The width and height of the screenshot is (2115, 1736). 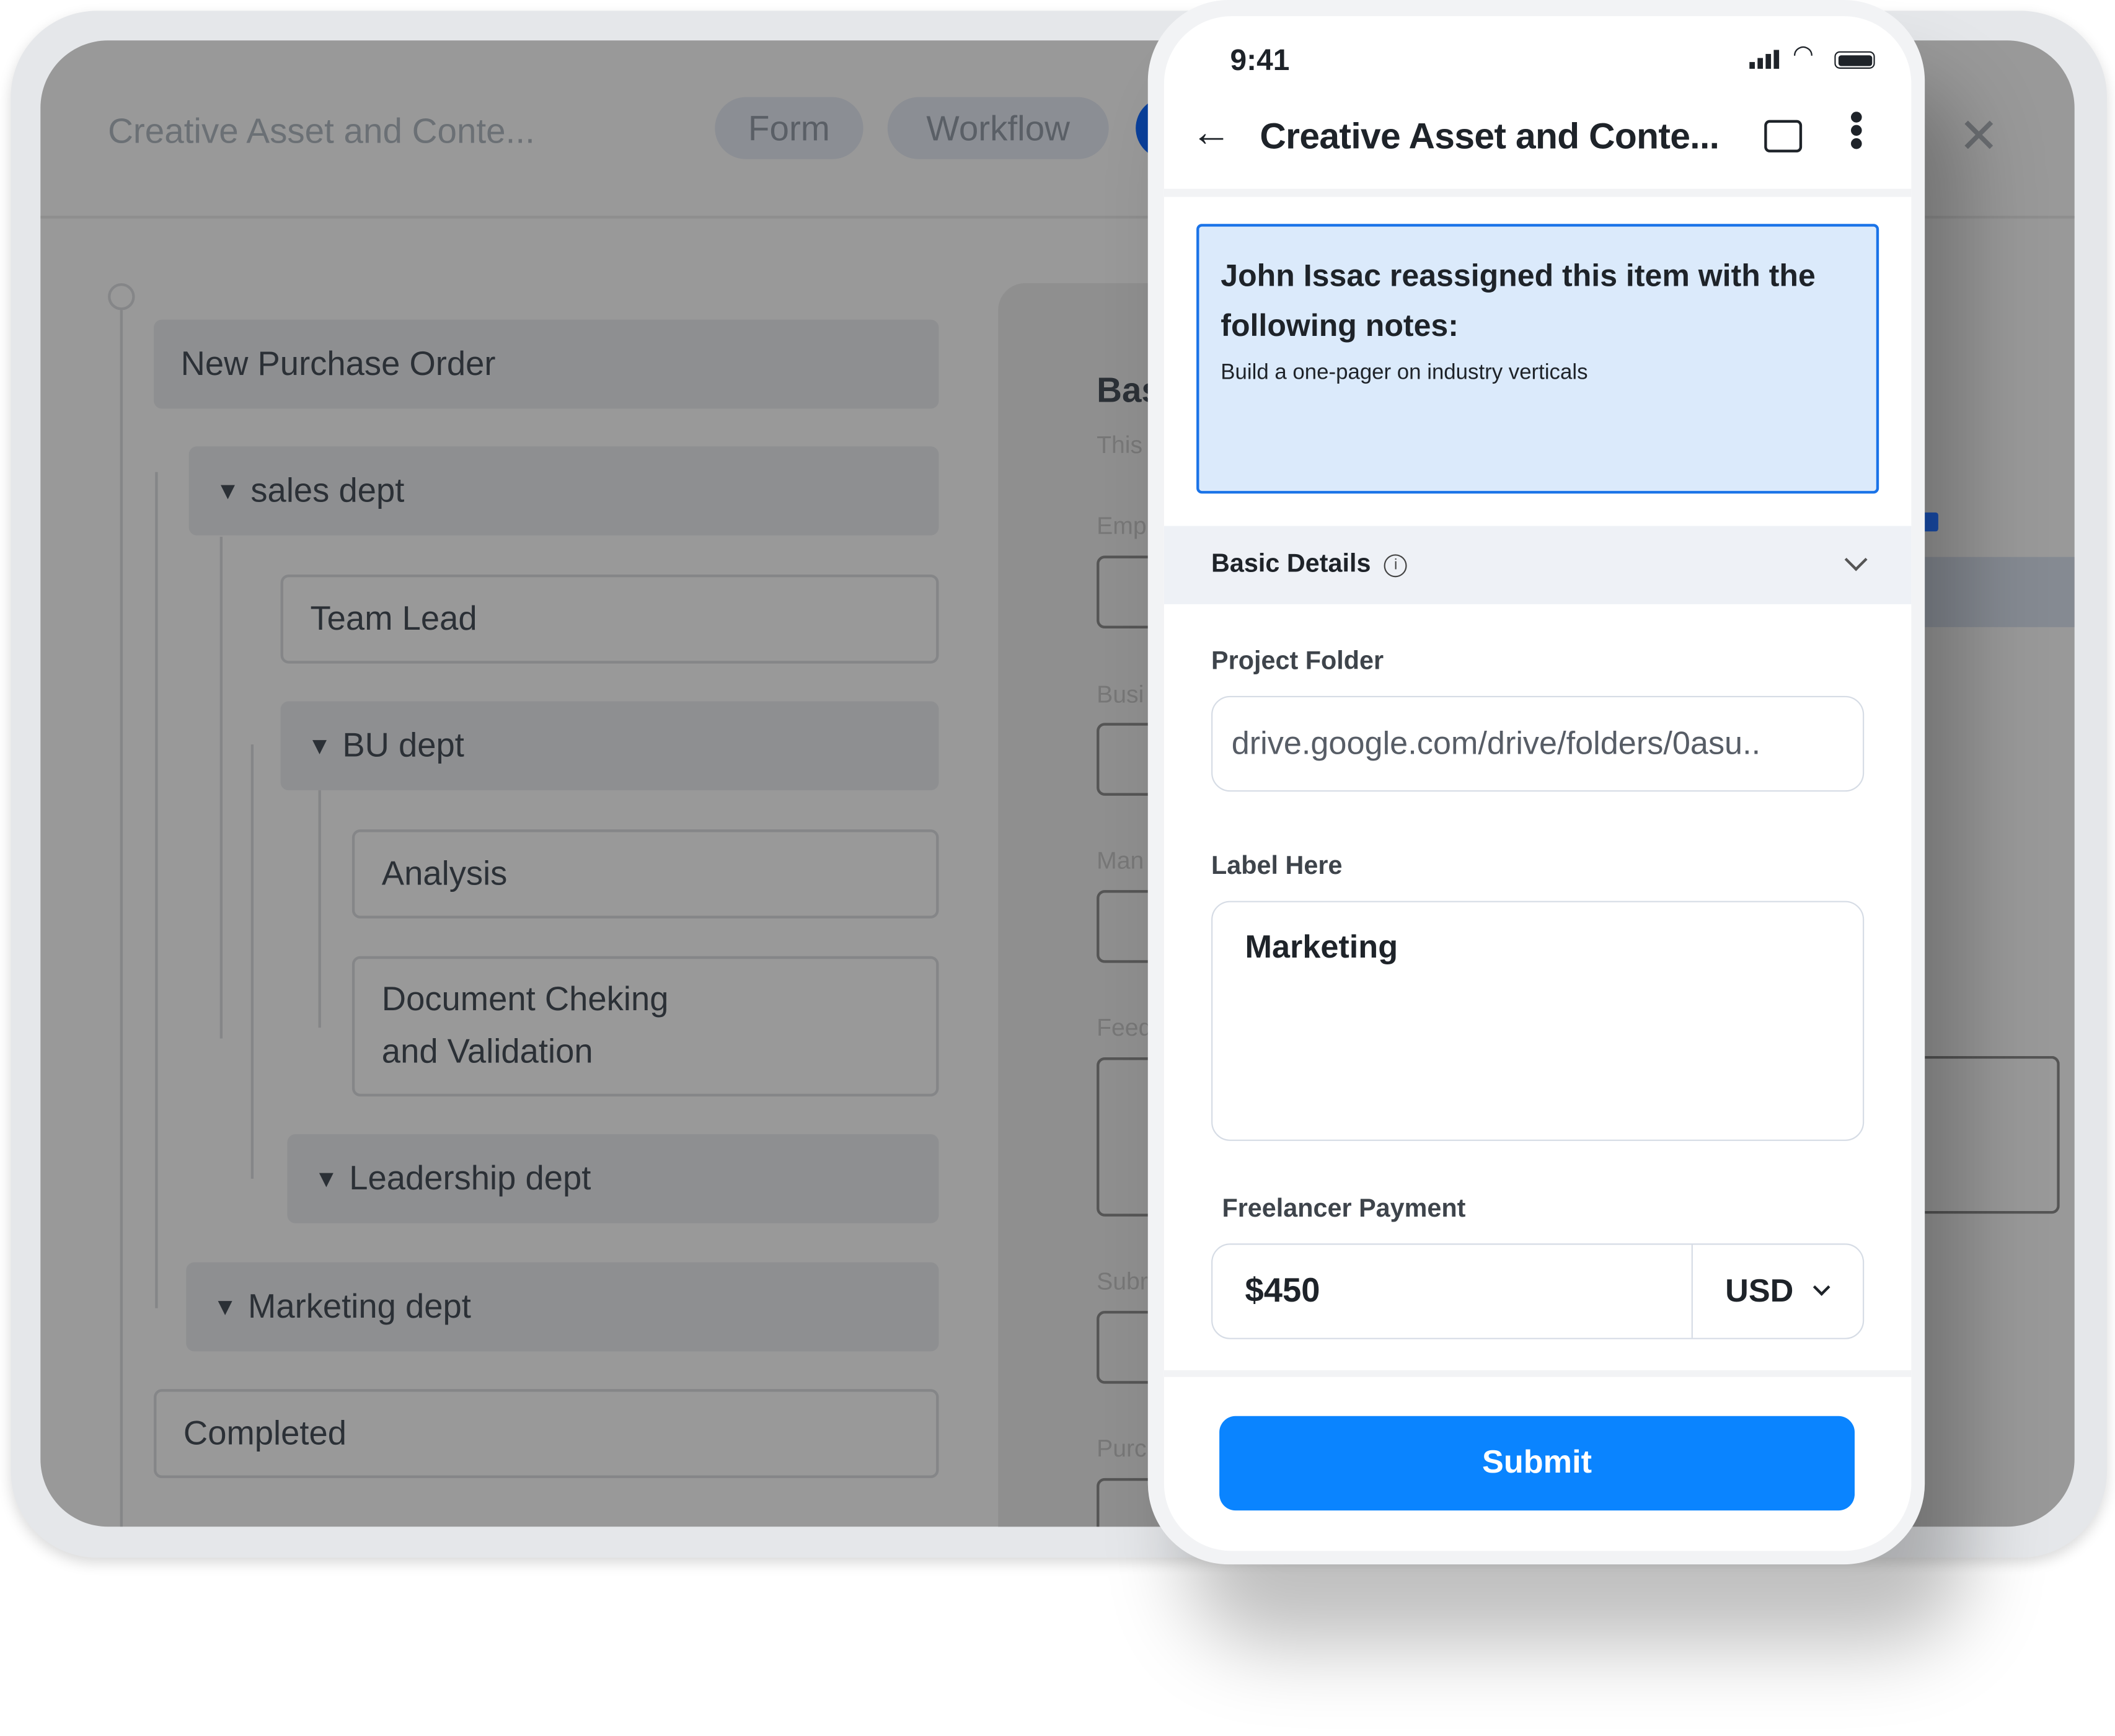 What do you see at coordinates (645, 874) in the screenshot?
I see `tree-node: Analysis` at bounding box center [645, 874].